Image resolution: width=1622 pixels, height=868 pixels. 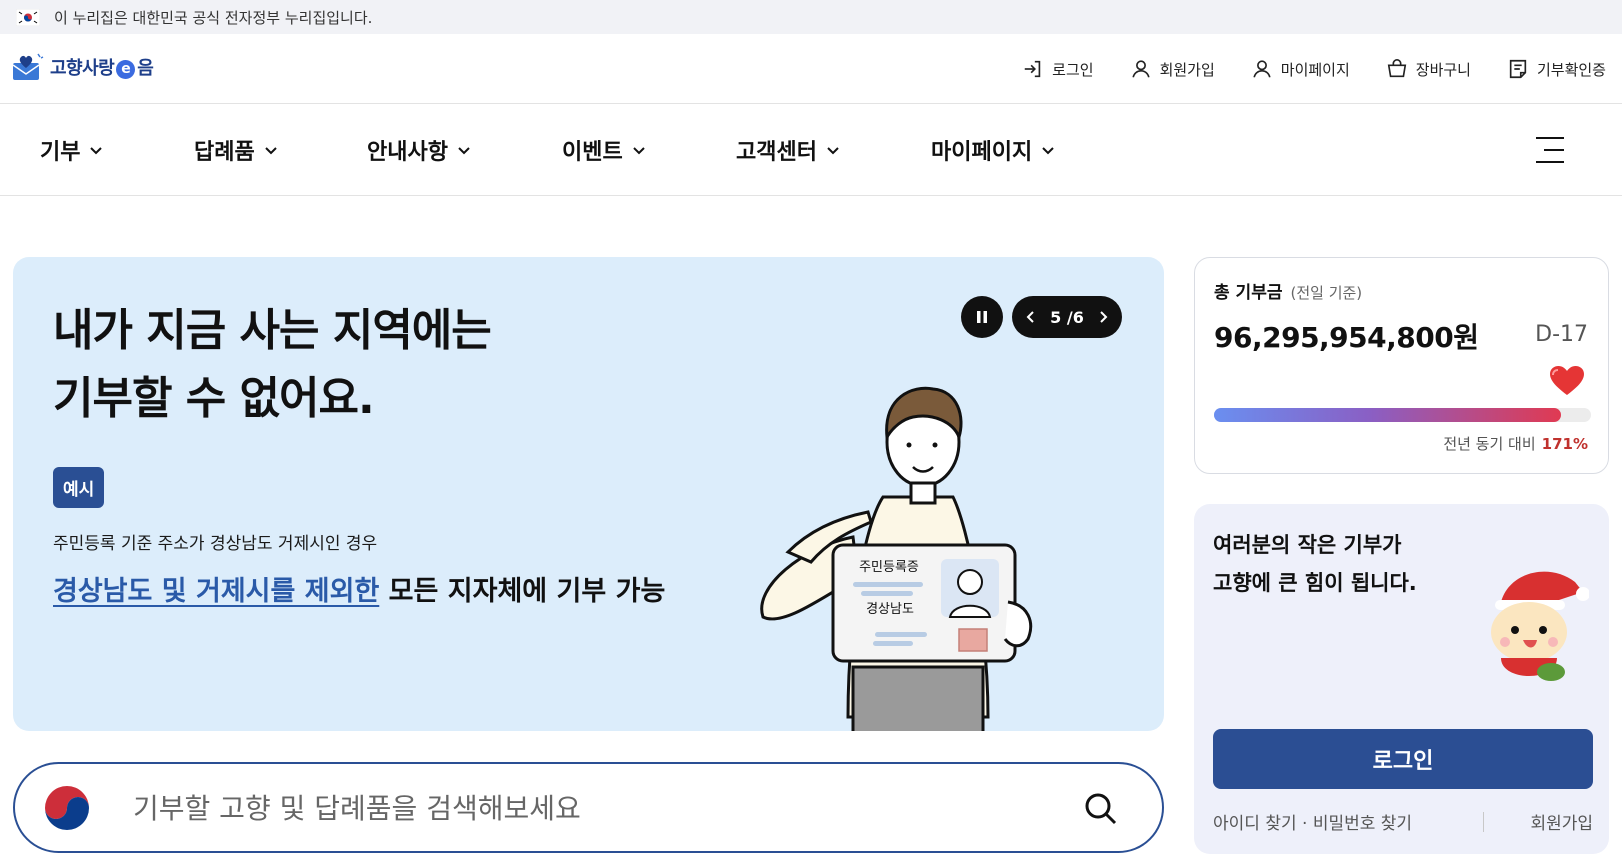 I want to click on hamburger-menu-icon, so click(x=1550, y=150).